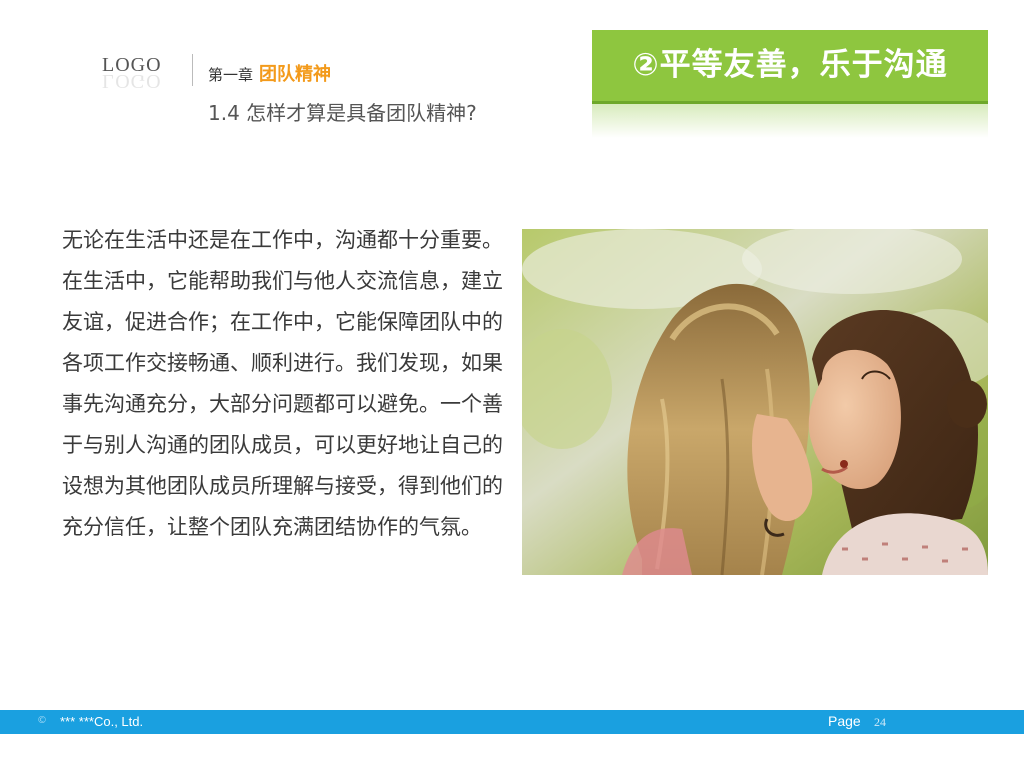  What do you see at coordinates (342, 113) in the screenshot?
I see `section-title: 1.4 怎样才算是具备团队精神?` at bounding box center [342, 113].